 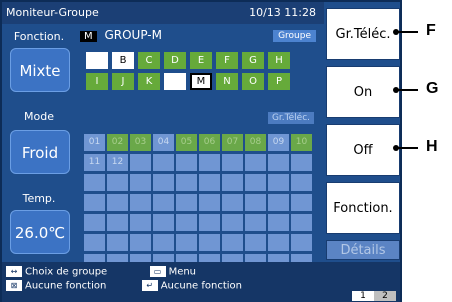 What do you see at coordinates (52, 12) in the screenshot?
I see `screen-title: Moniteur-Groupe` at bounding box center [52, 12].